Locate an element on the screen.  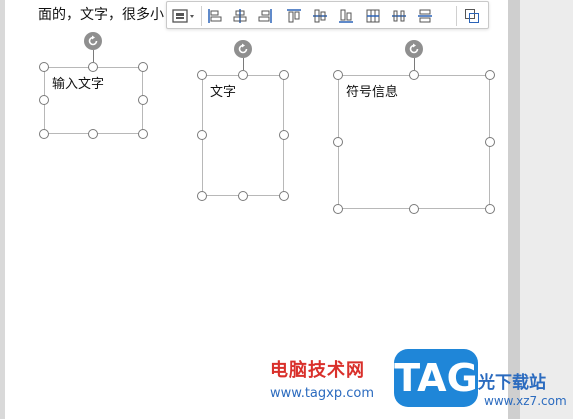
text-box-label: 文字 is located at coordinates (223, 90).